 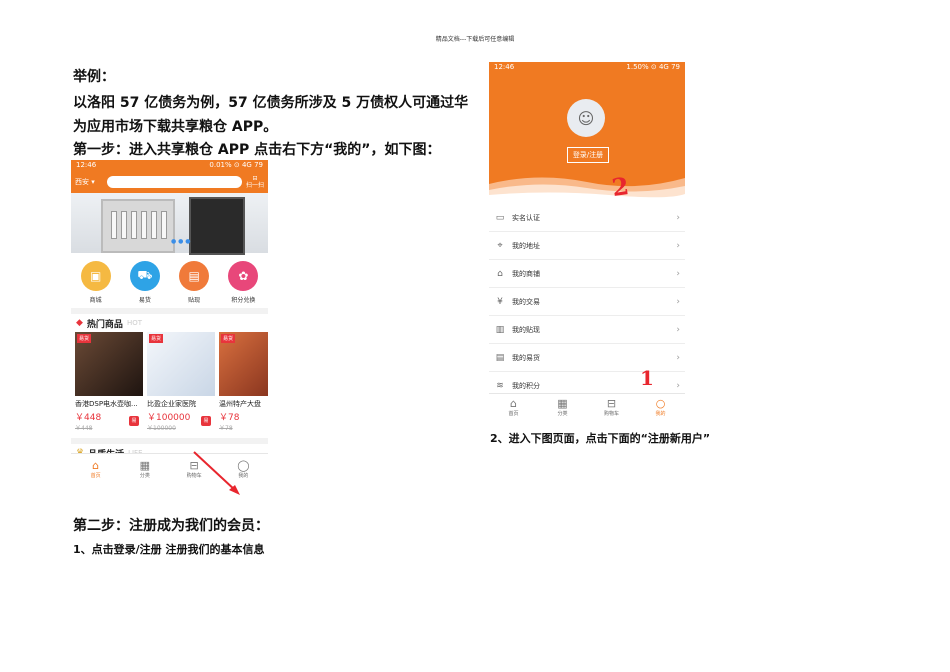 I want to click on status-indicators: 1.50% ⊙ 4G 79, so click(x=653, y=67).